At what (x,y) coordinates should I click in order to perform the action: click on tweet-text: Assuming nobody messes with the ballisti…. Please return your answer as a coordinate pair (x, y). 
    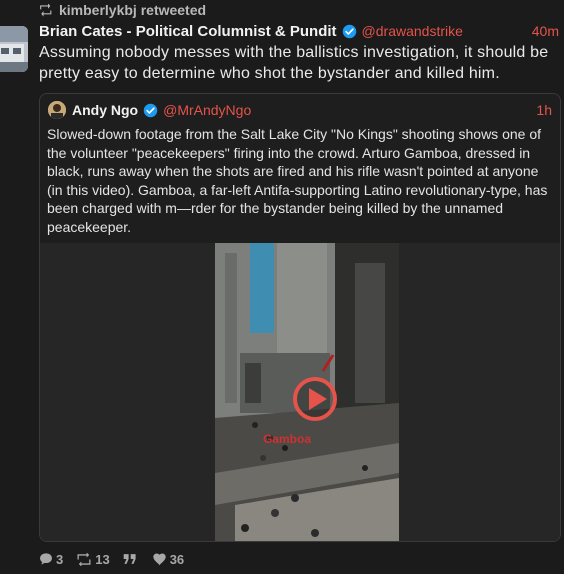
    Looking at the image, I should click on (294, 63).